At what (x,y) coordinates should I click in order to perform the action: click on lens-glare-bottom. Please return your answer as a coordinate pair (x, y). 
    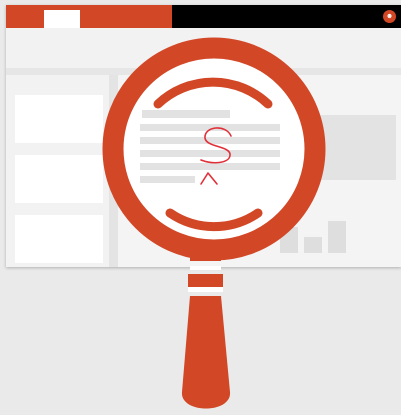
    Looking at the image, I should click on (214, 220).